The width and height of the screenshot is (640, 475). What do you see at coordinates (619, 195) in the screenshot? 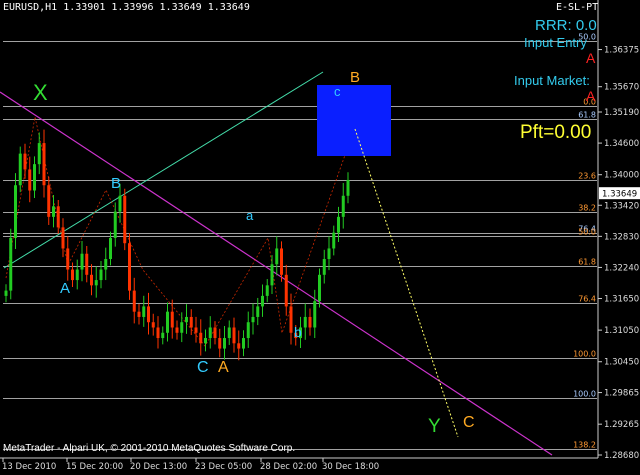
I see `current-price-label: 1.33649` at bounding box center [619, 195].